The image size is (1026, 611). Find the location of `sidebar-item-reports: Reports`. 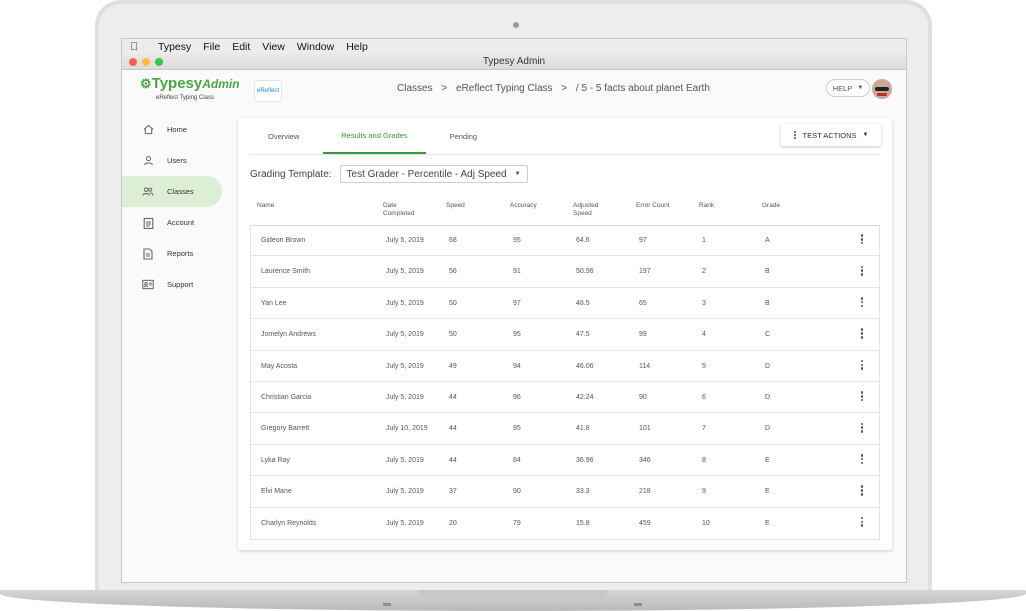

sidebar-item-reports: Reports is located at coordinates (173, 253).